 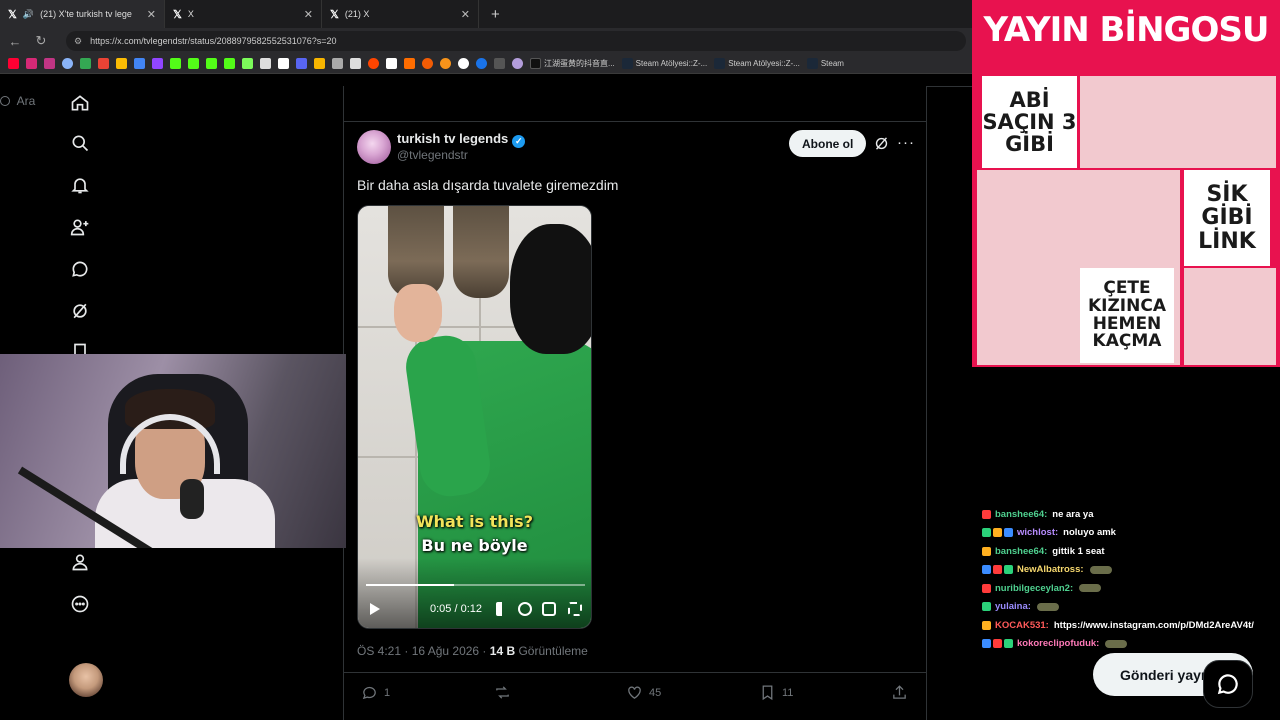 I want to click on repost-button, so click(x=502, y=692).